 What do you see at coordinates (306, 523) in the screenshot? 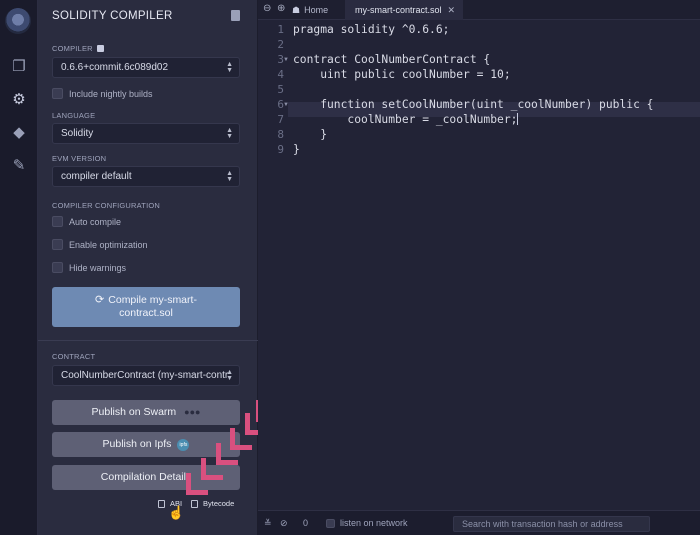
I see `pending-tx-count: 0` at bounding box center [306, 523].